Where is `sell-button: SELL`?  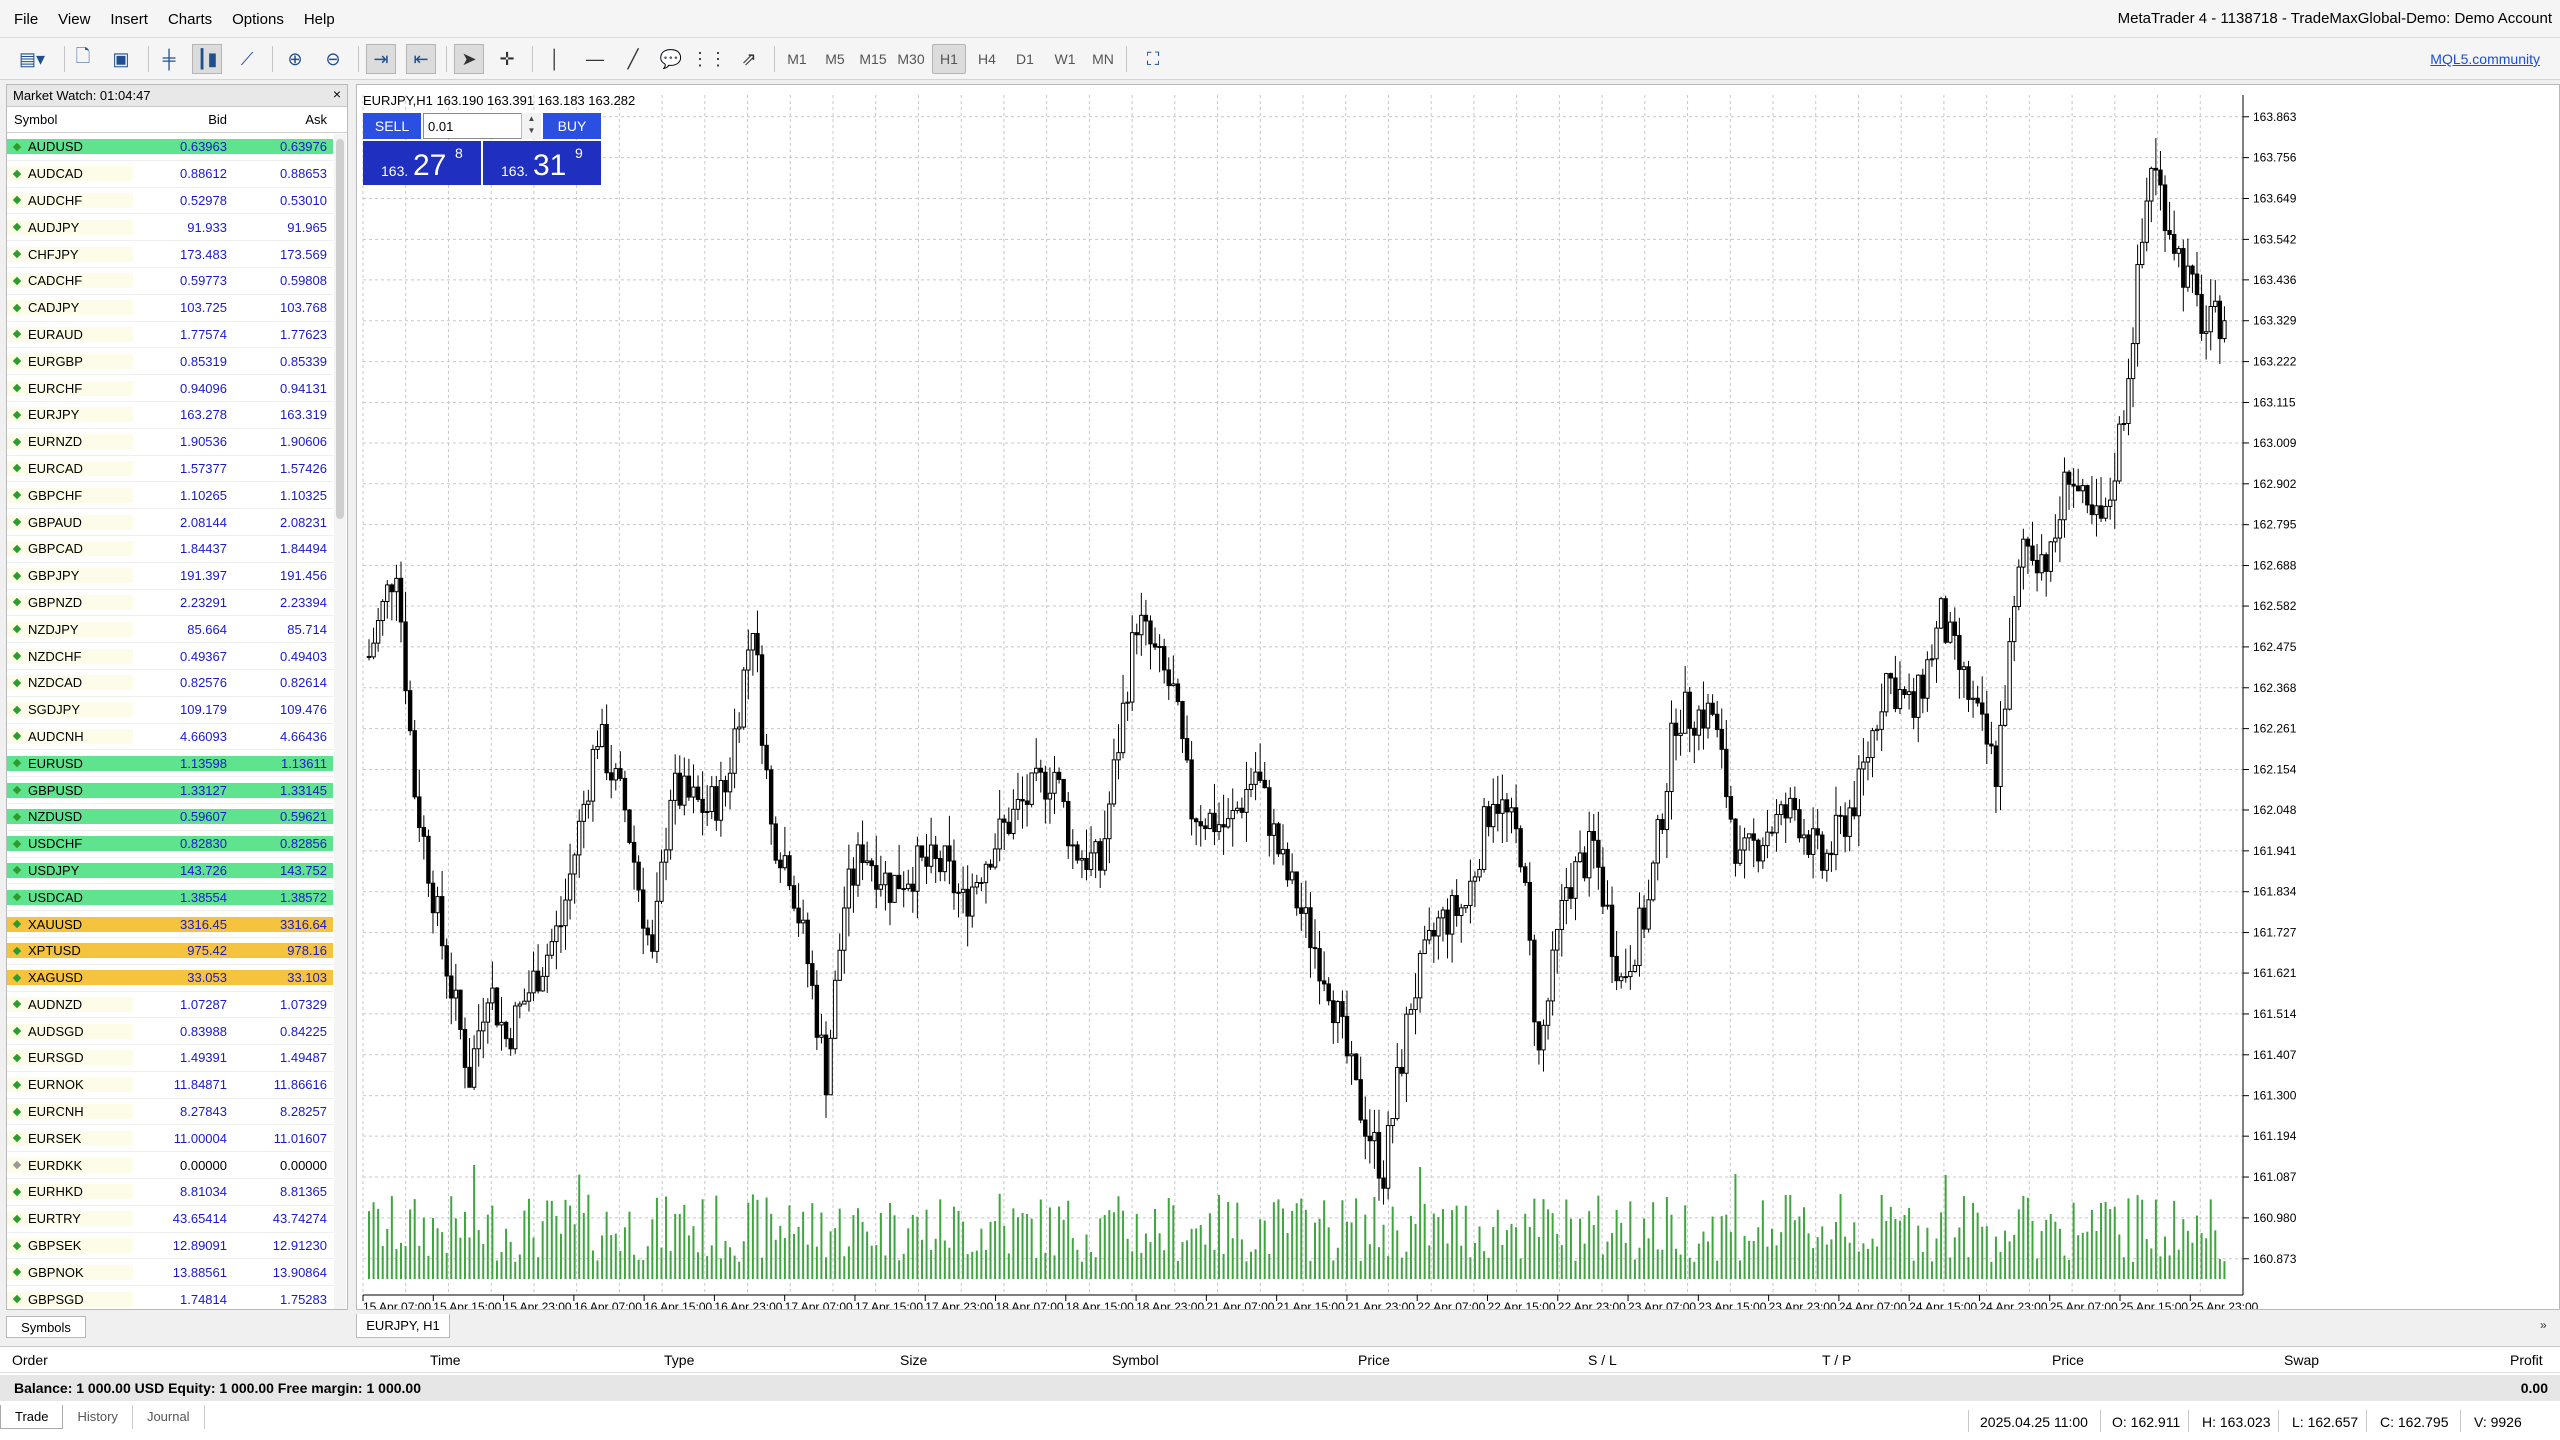
sell-button: SELL is located at coordinates (392, 126).